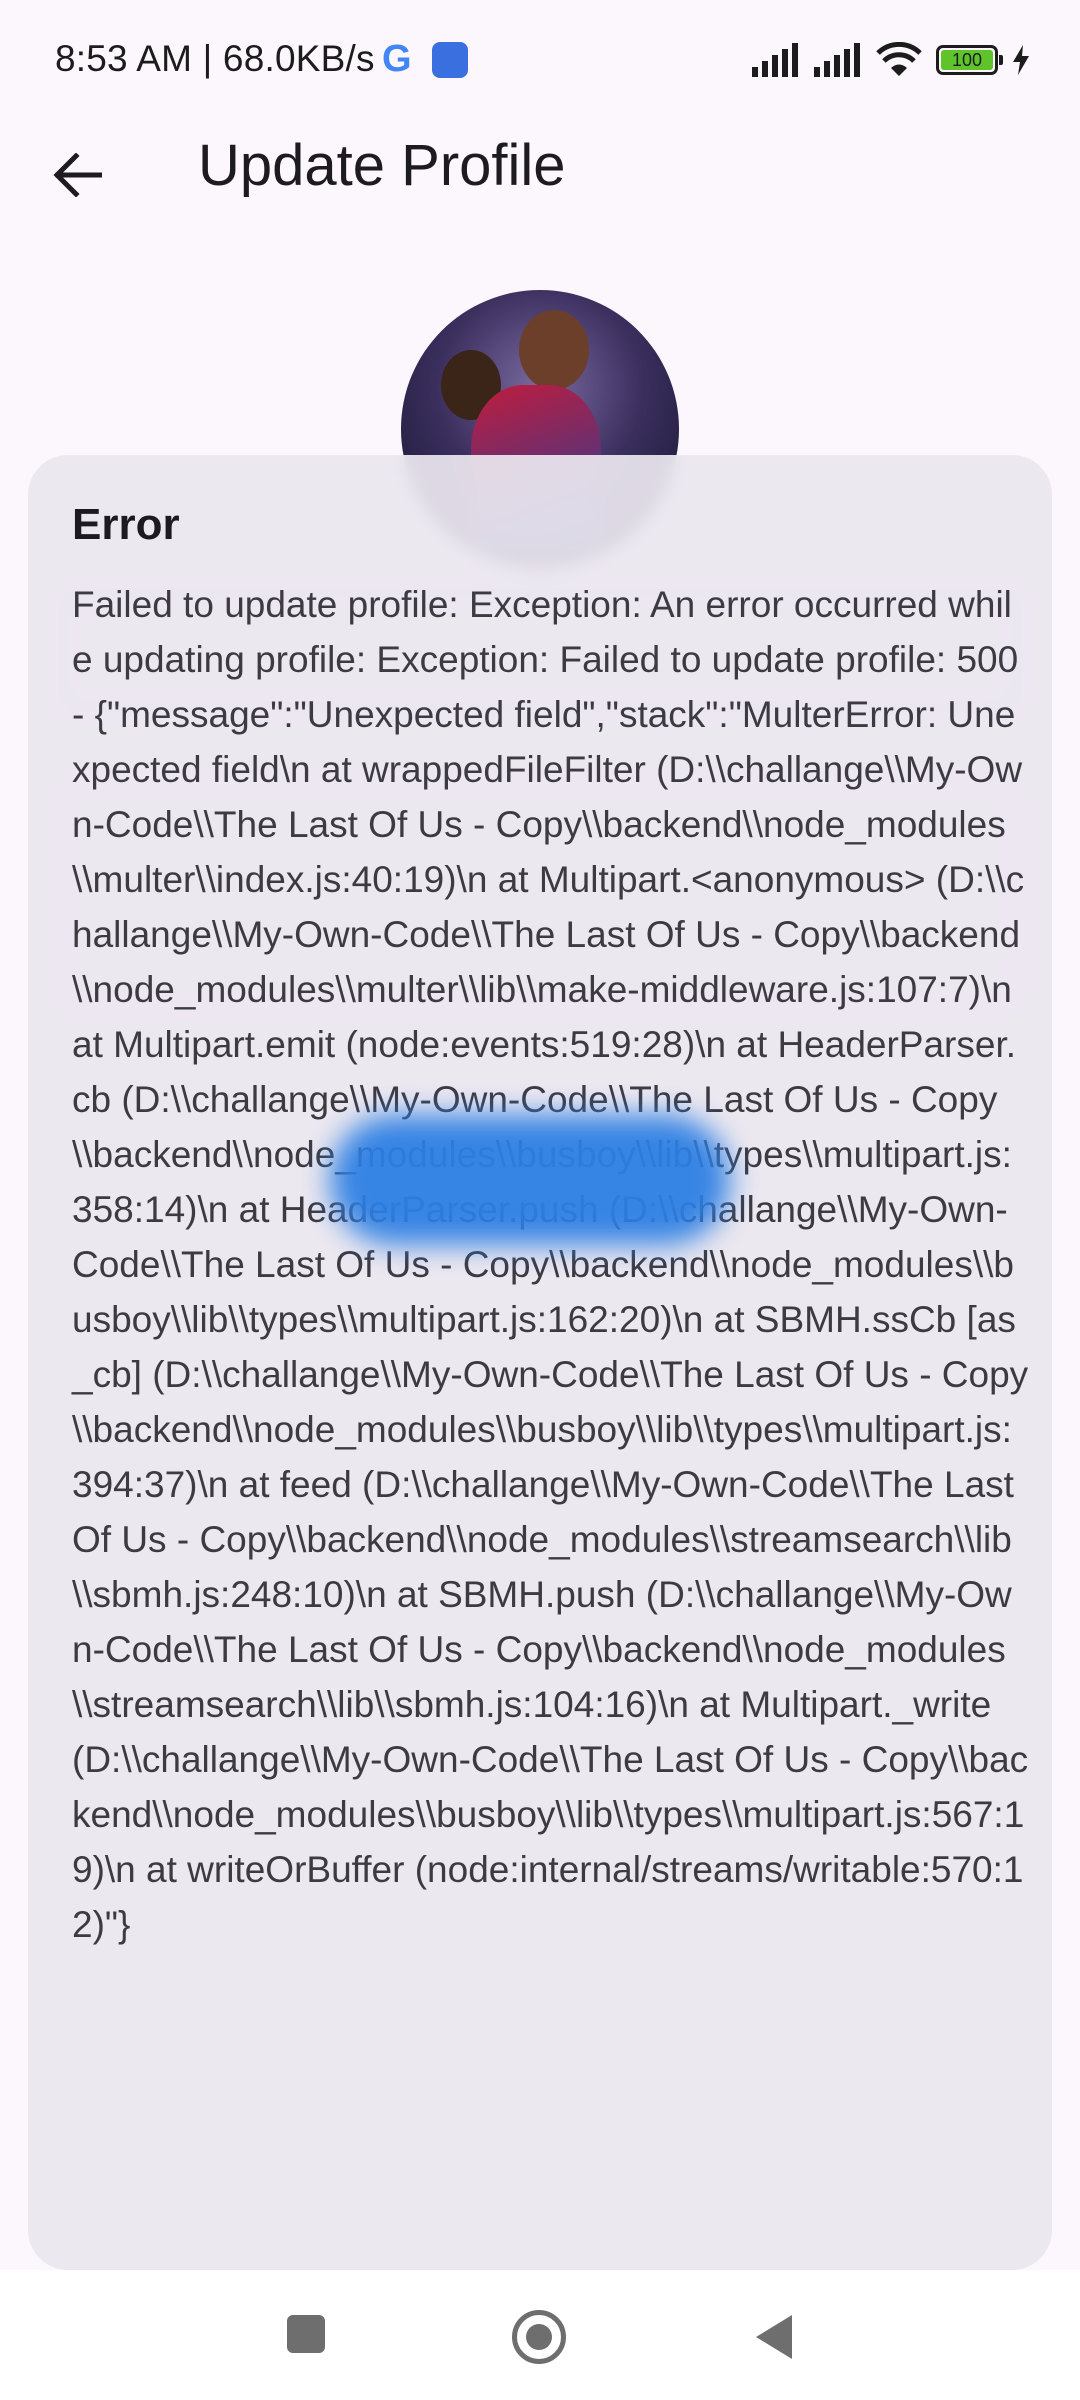 The height and width of the screenshot is (2400, 1080). I want to click on status-time: 8:53 AM | 68.0KB/s, so click(215, 58).